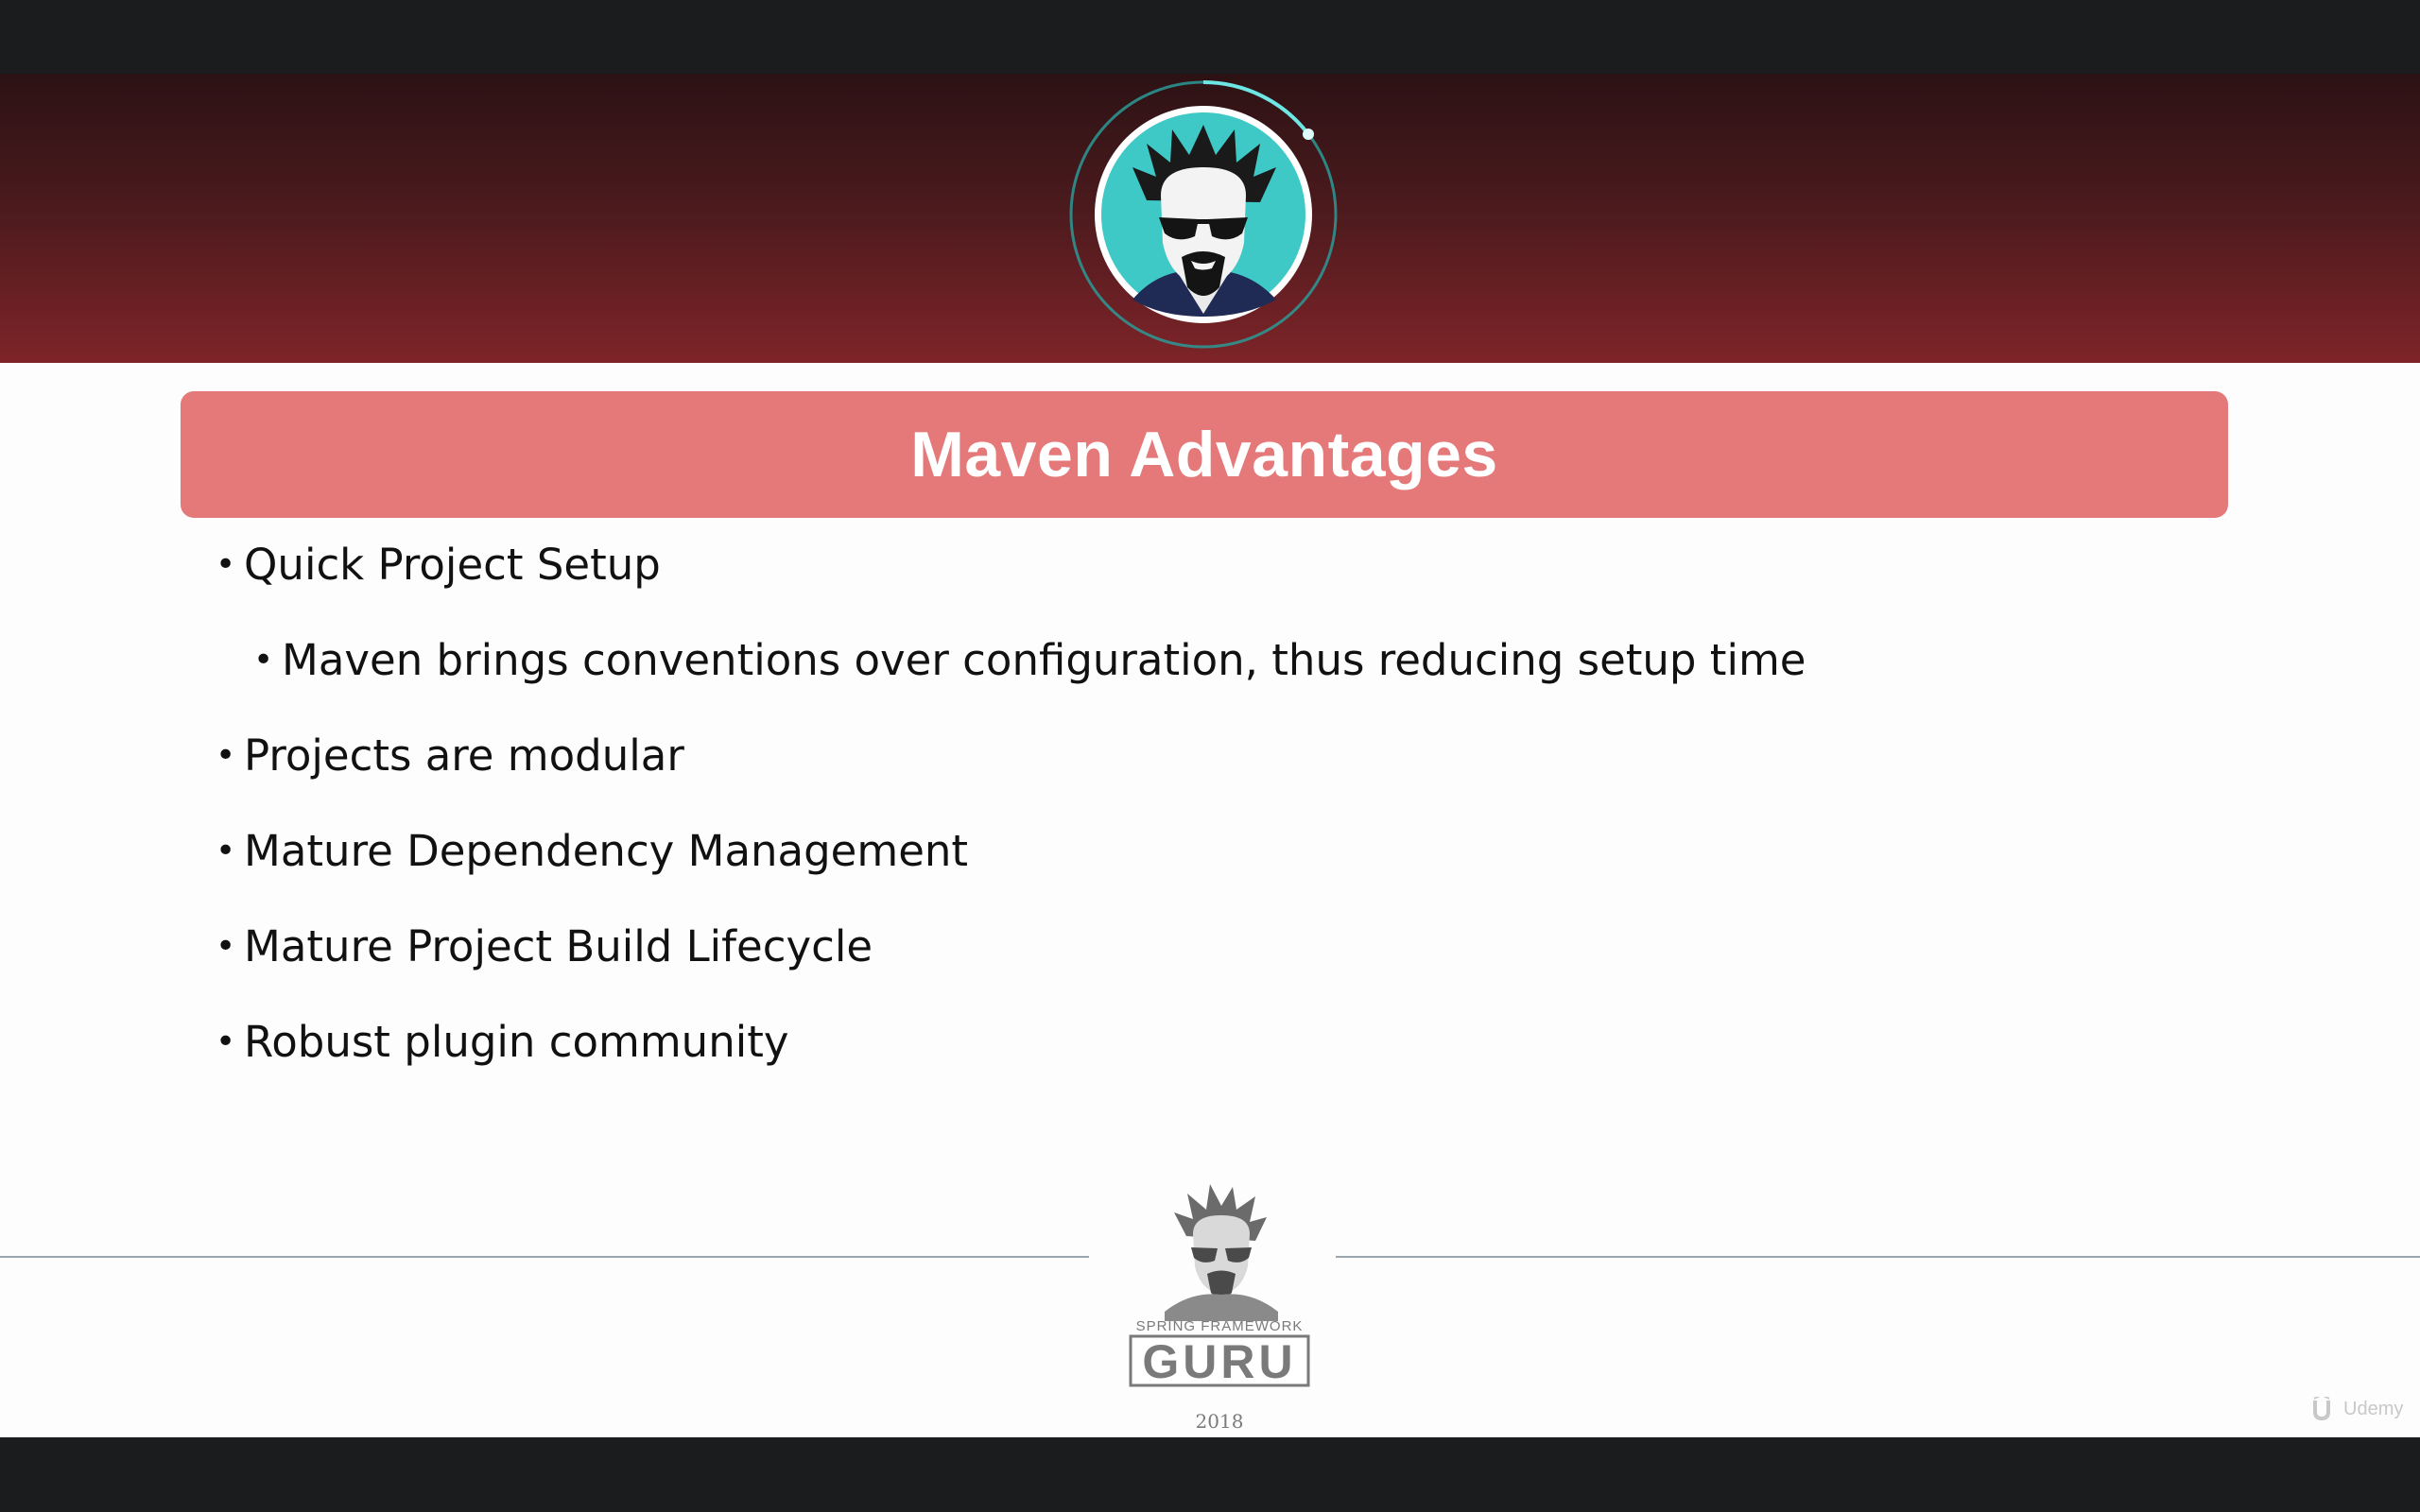 The height and width of the screenshot is (1512, 2420). What do you see at coordinates (1208, 775) in the screenshot?
I see `bullet-item: • Projects are modular` at bounding box center [1208, 775].